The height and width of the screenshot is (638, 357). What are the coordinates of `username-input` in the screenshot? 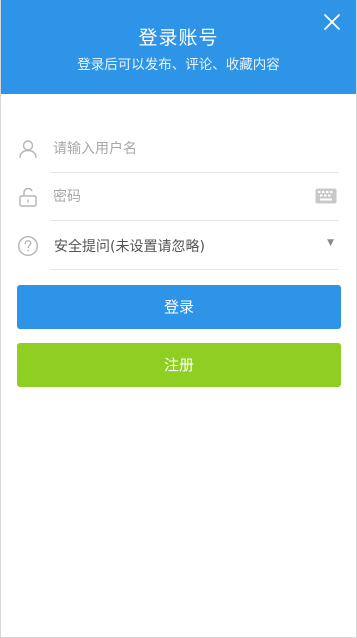 It's located at (173, 149).